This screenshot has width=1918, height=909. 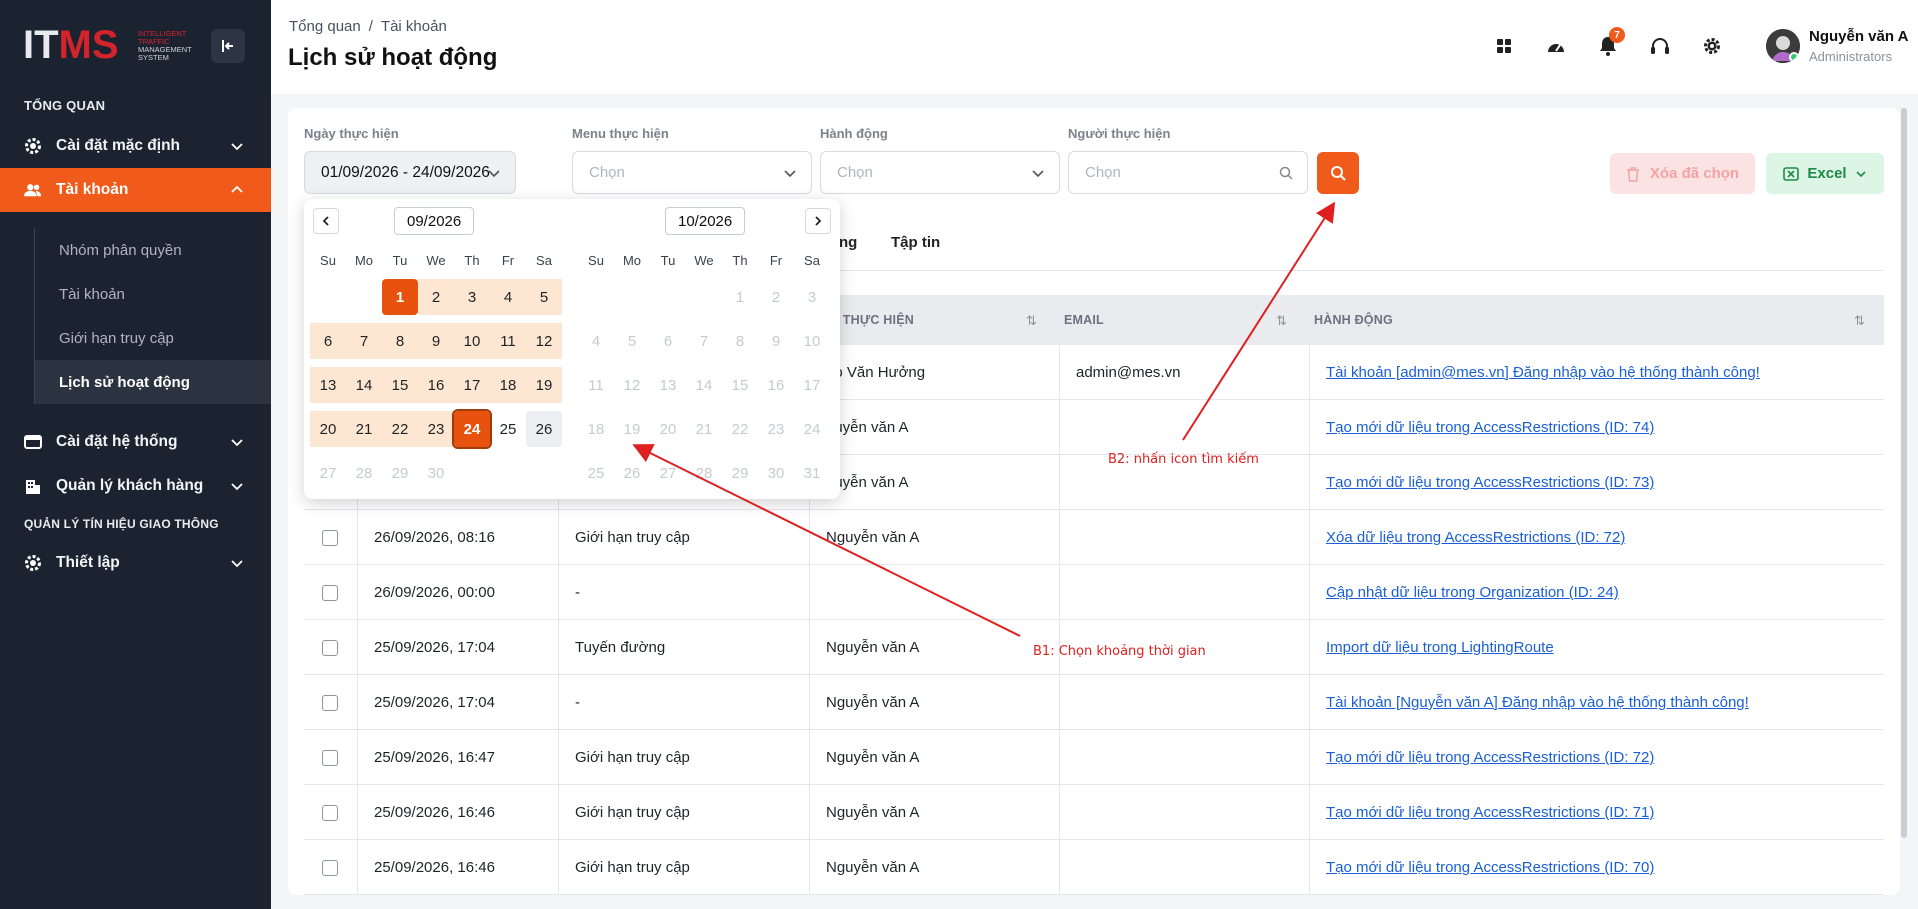 I want to click on breadcrumb-accounts: Tài khoản, so click(x=414, y=26).